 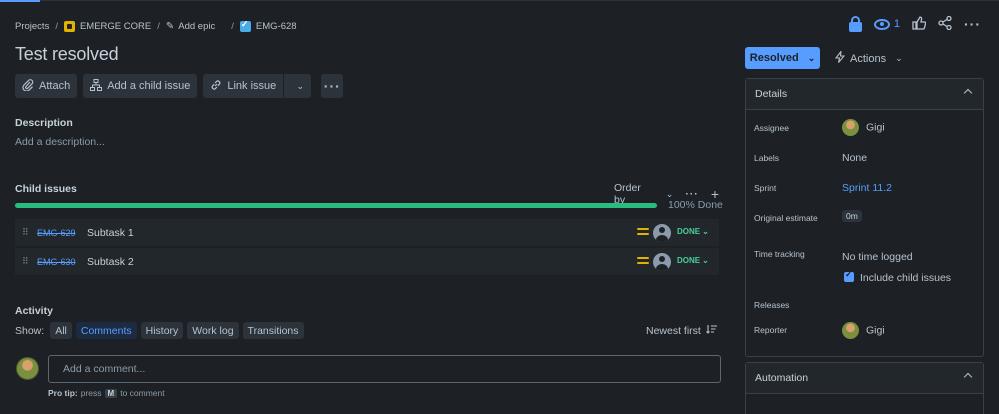 What do you see at coordinates (56, 262) in the screenshot?
I see `issue-key-link: EMG-630` at bounding box center [56, 262].